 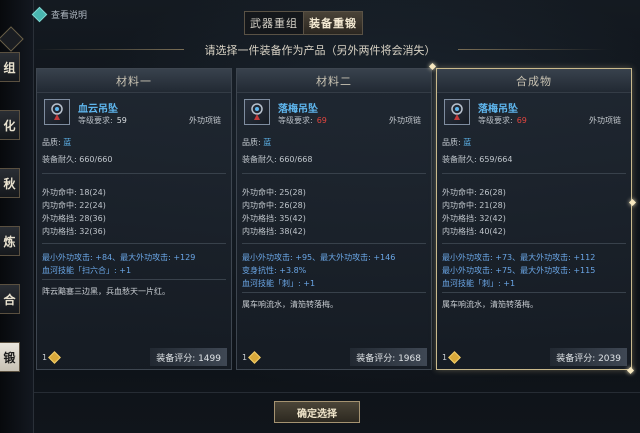 What do you see at coordinates (534, 81) in the screenshot?
I see `panel-title: 合成物` at bounding box center [534, 81].